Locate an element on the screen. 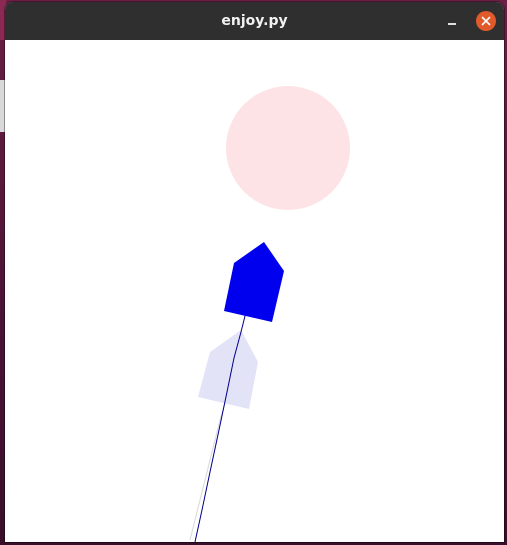 The height and width of the screenshot is (545, 507). window-title: enjoy.py is located at coordinates (254, 21).